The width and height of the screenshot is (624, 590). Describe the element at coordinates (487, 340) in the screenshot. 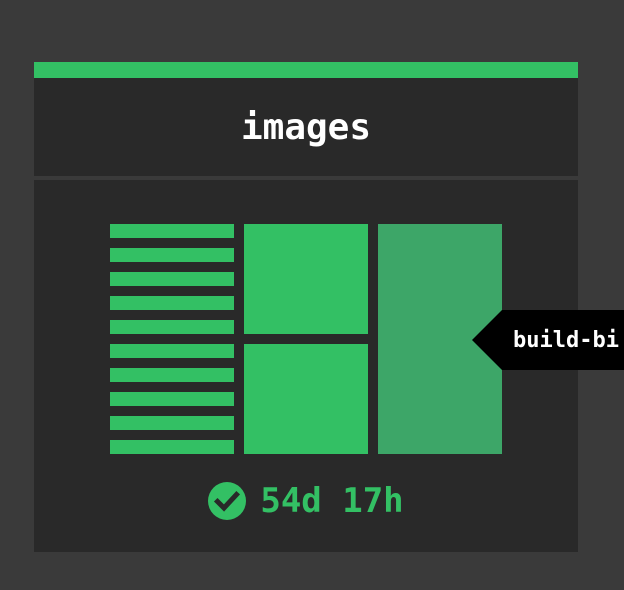

I see `tooltip-arrow` at that location.